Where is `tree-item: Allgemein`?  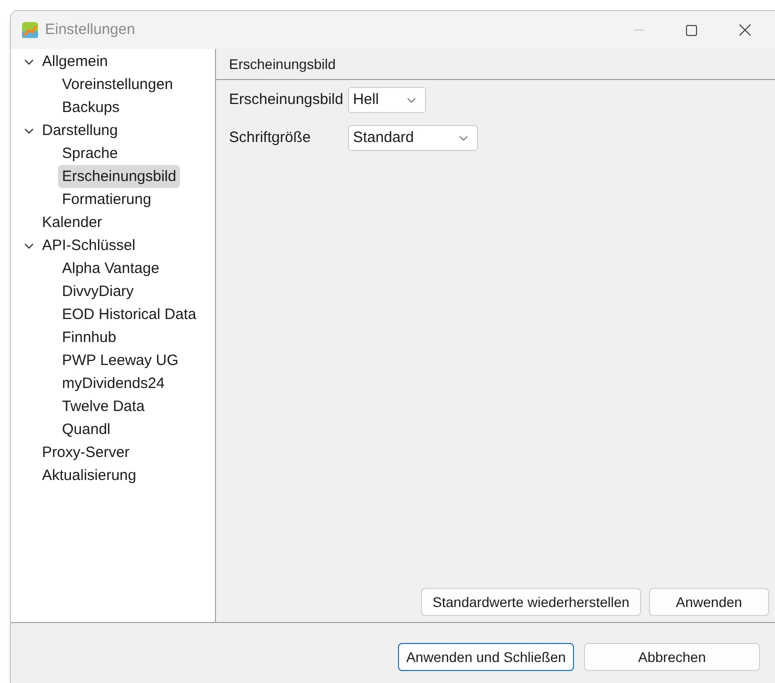
tree-item: Allgemein is located at coordinates (75, 61).